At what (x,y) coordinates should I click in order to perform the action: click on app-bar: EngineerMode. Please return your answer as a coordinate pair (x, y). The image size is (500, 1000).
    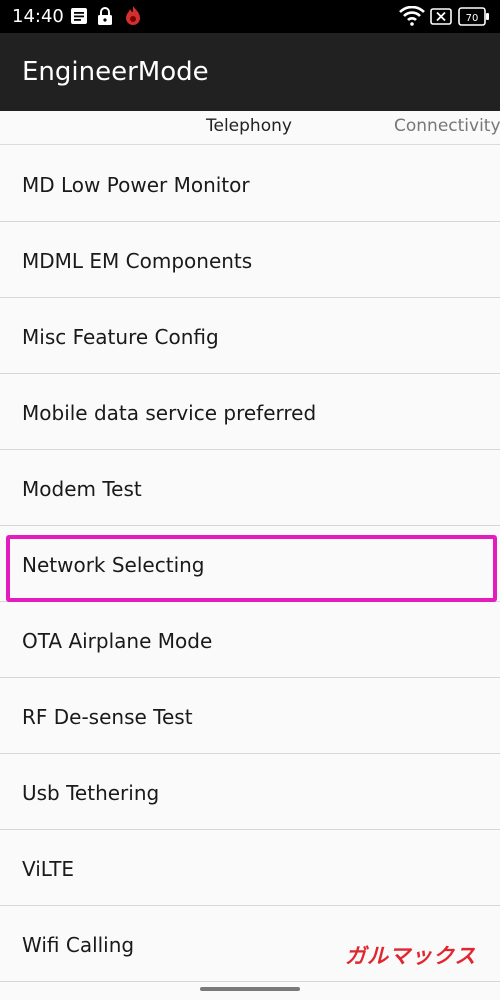
    Looking at the image, I should click on (250, 72).